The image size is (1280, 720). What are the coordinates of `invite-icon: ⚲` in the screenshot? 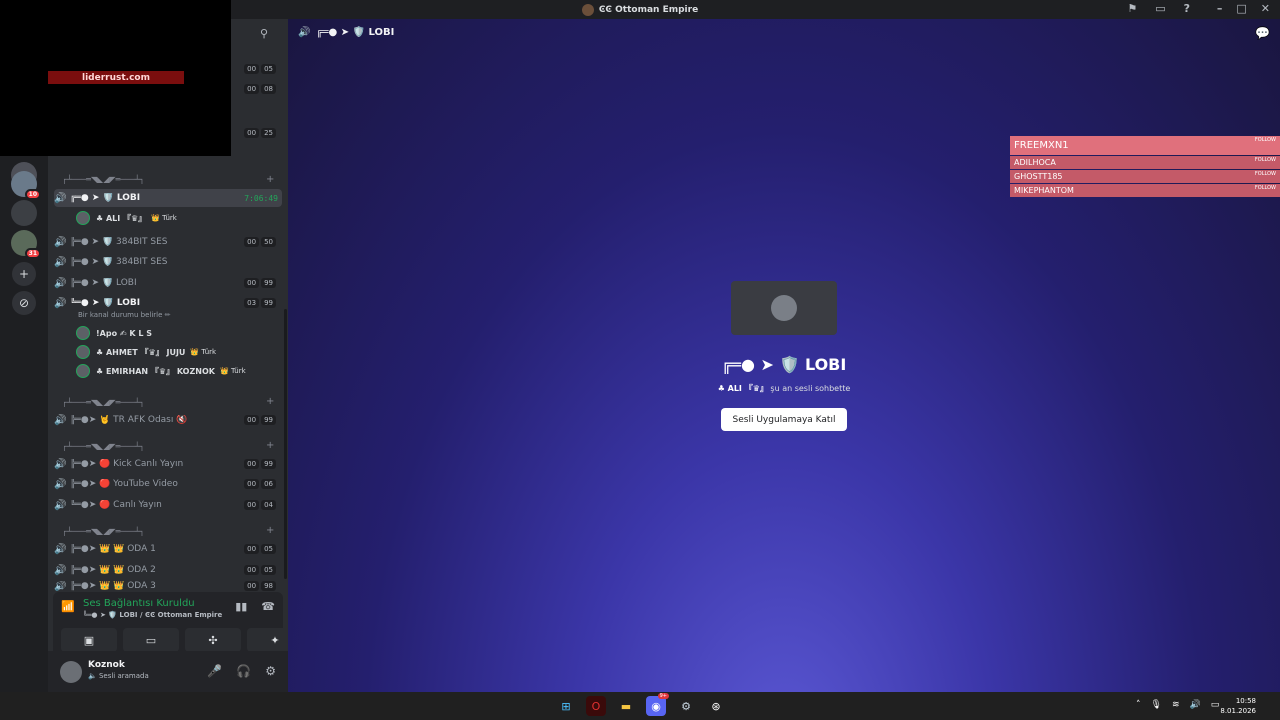 It's located at (264, 33).